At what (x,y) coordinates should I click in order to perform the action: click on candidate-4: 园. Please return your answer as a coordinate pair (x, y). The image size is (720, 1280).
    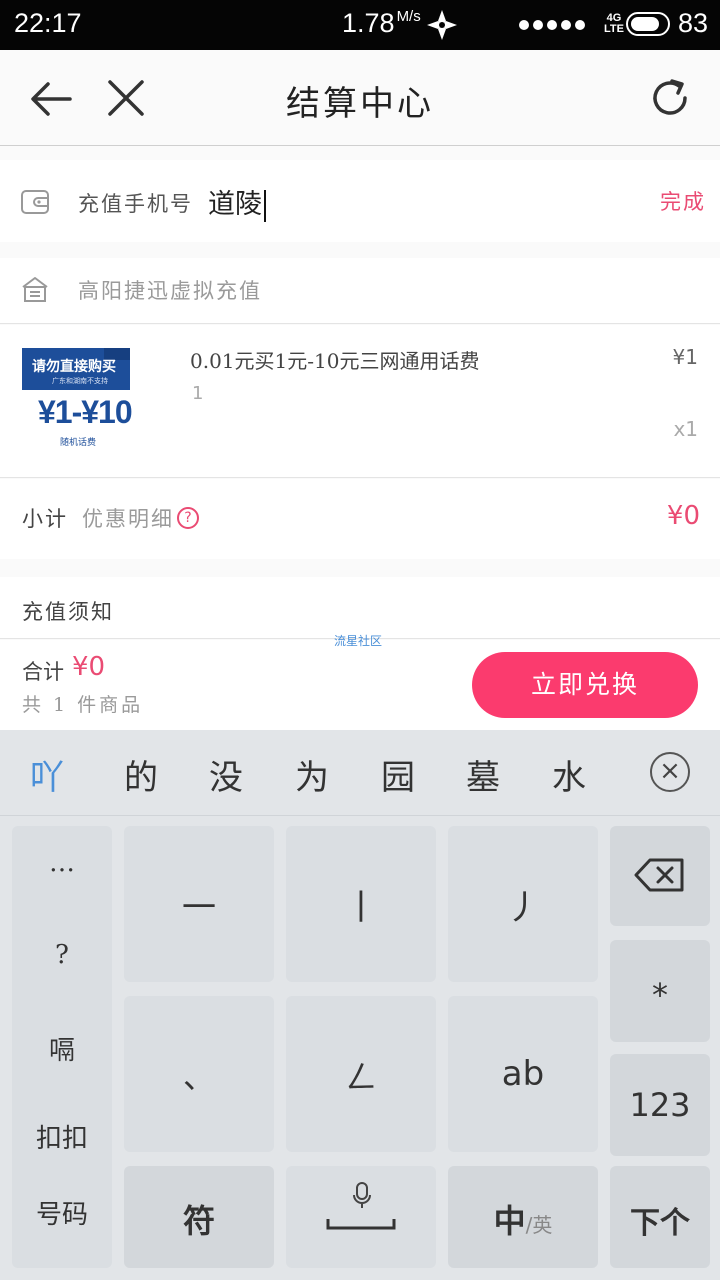
    Looking at the image, I should click on (398, 774).